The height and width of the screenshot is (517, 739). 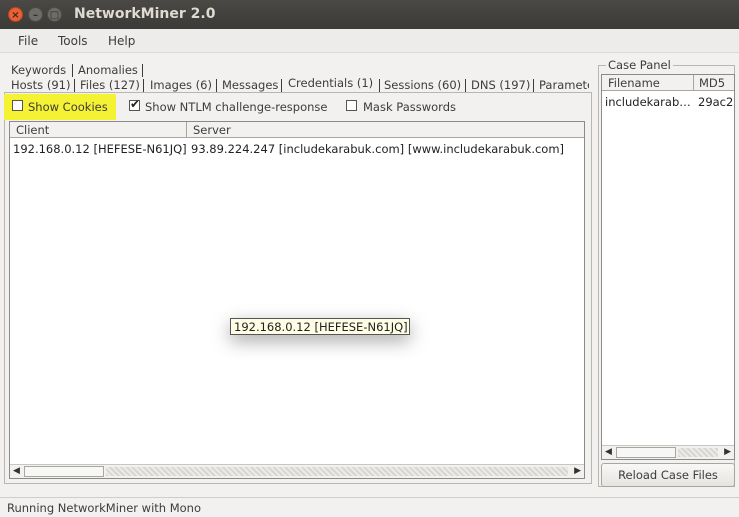 I want to click on tooltip: 192.168.0.12 [HEFESE-N61JQ], so click(x=320, y=326).